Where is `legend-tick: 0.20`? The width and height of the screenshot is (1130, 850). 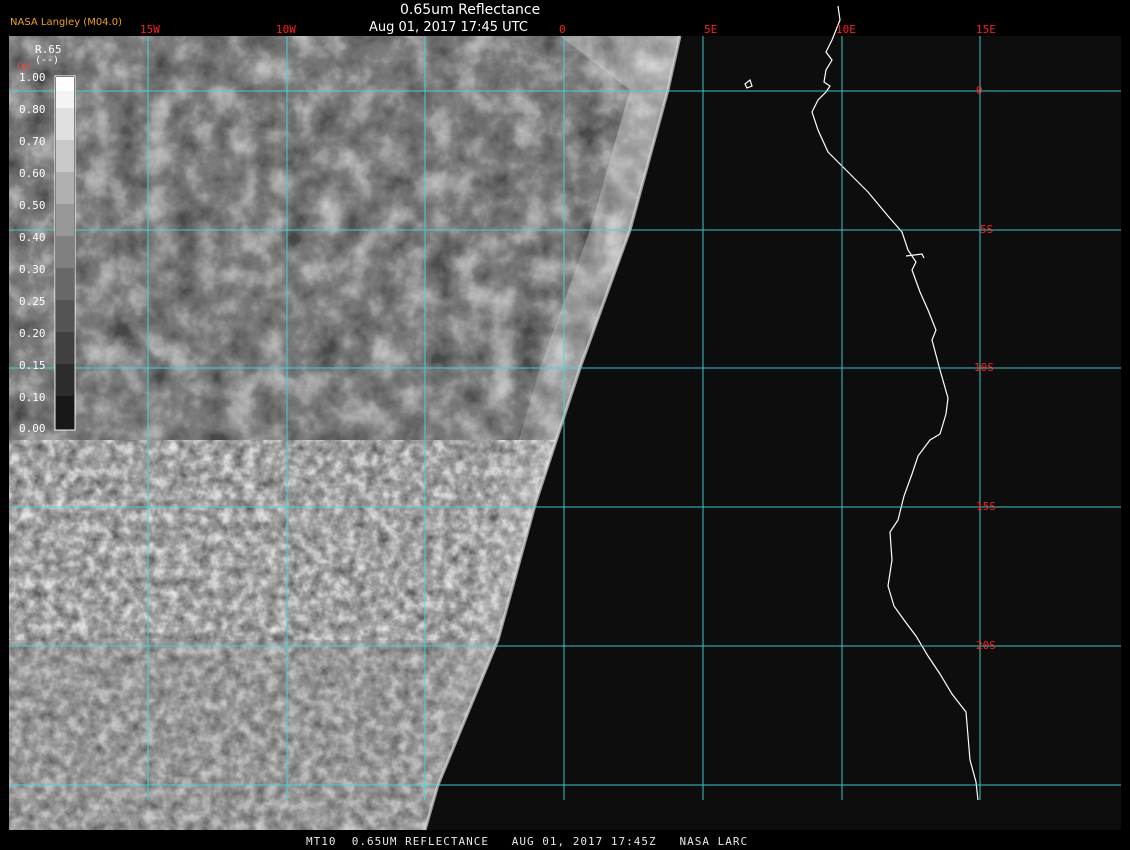
legend-tick: 0.20 is located at coordinates (32, 333).